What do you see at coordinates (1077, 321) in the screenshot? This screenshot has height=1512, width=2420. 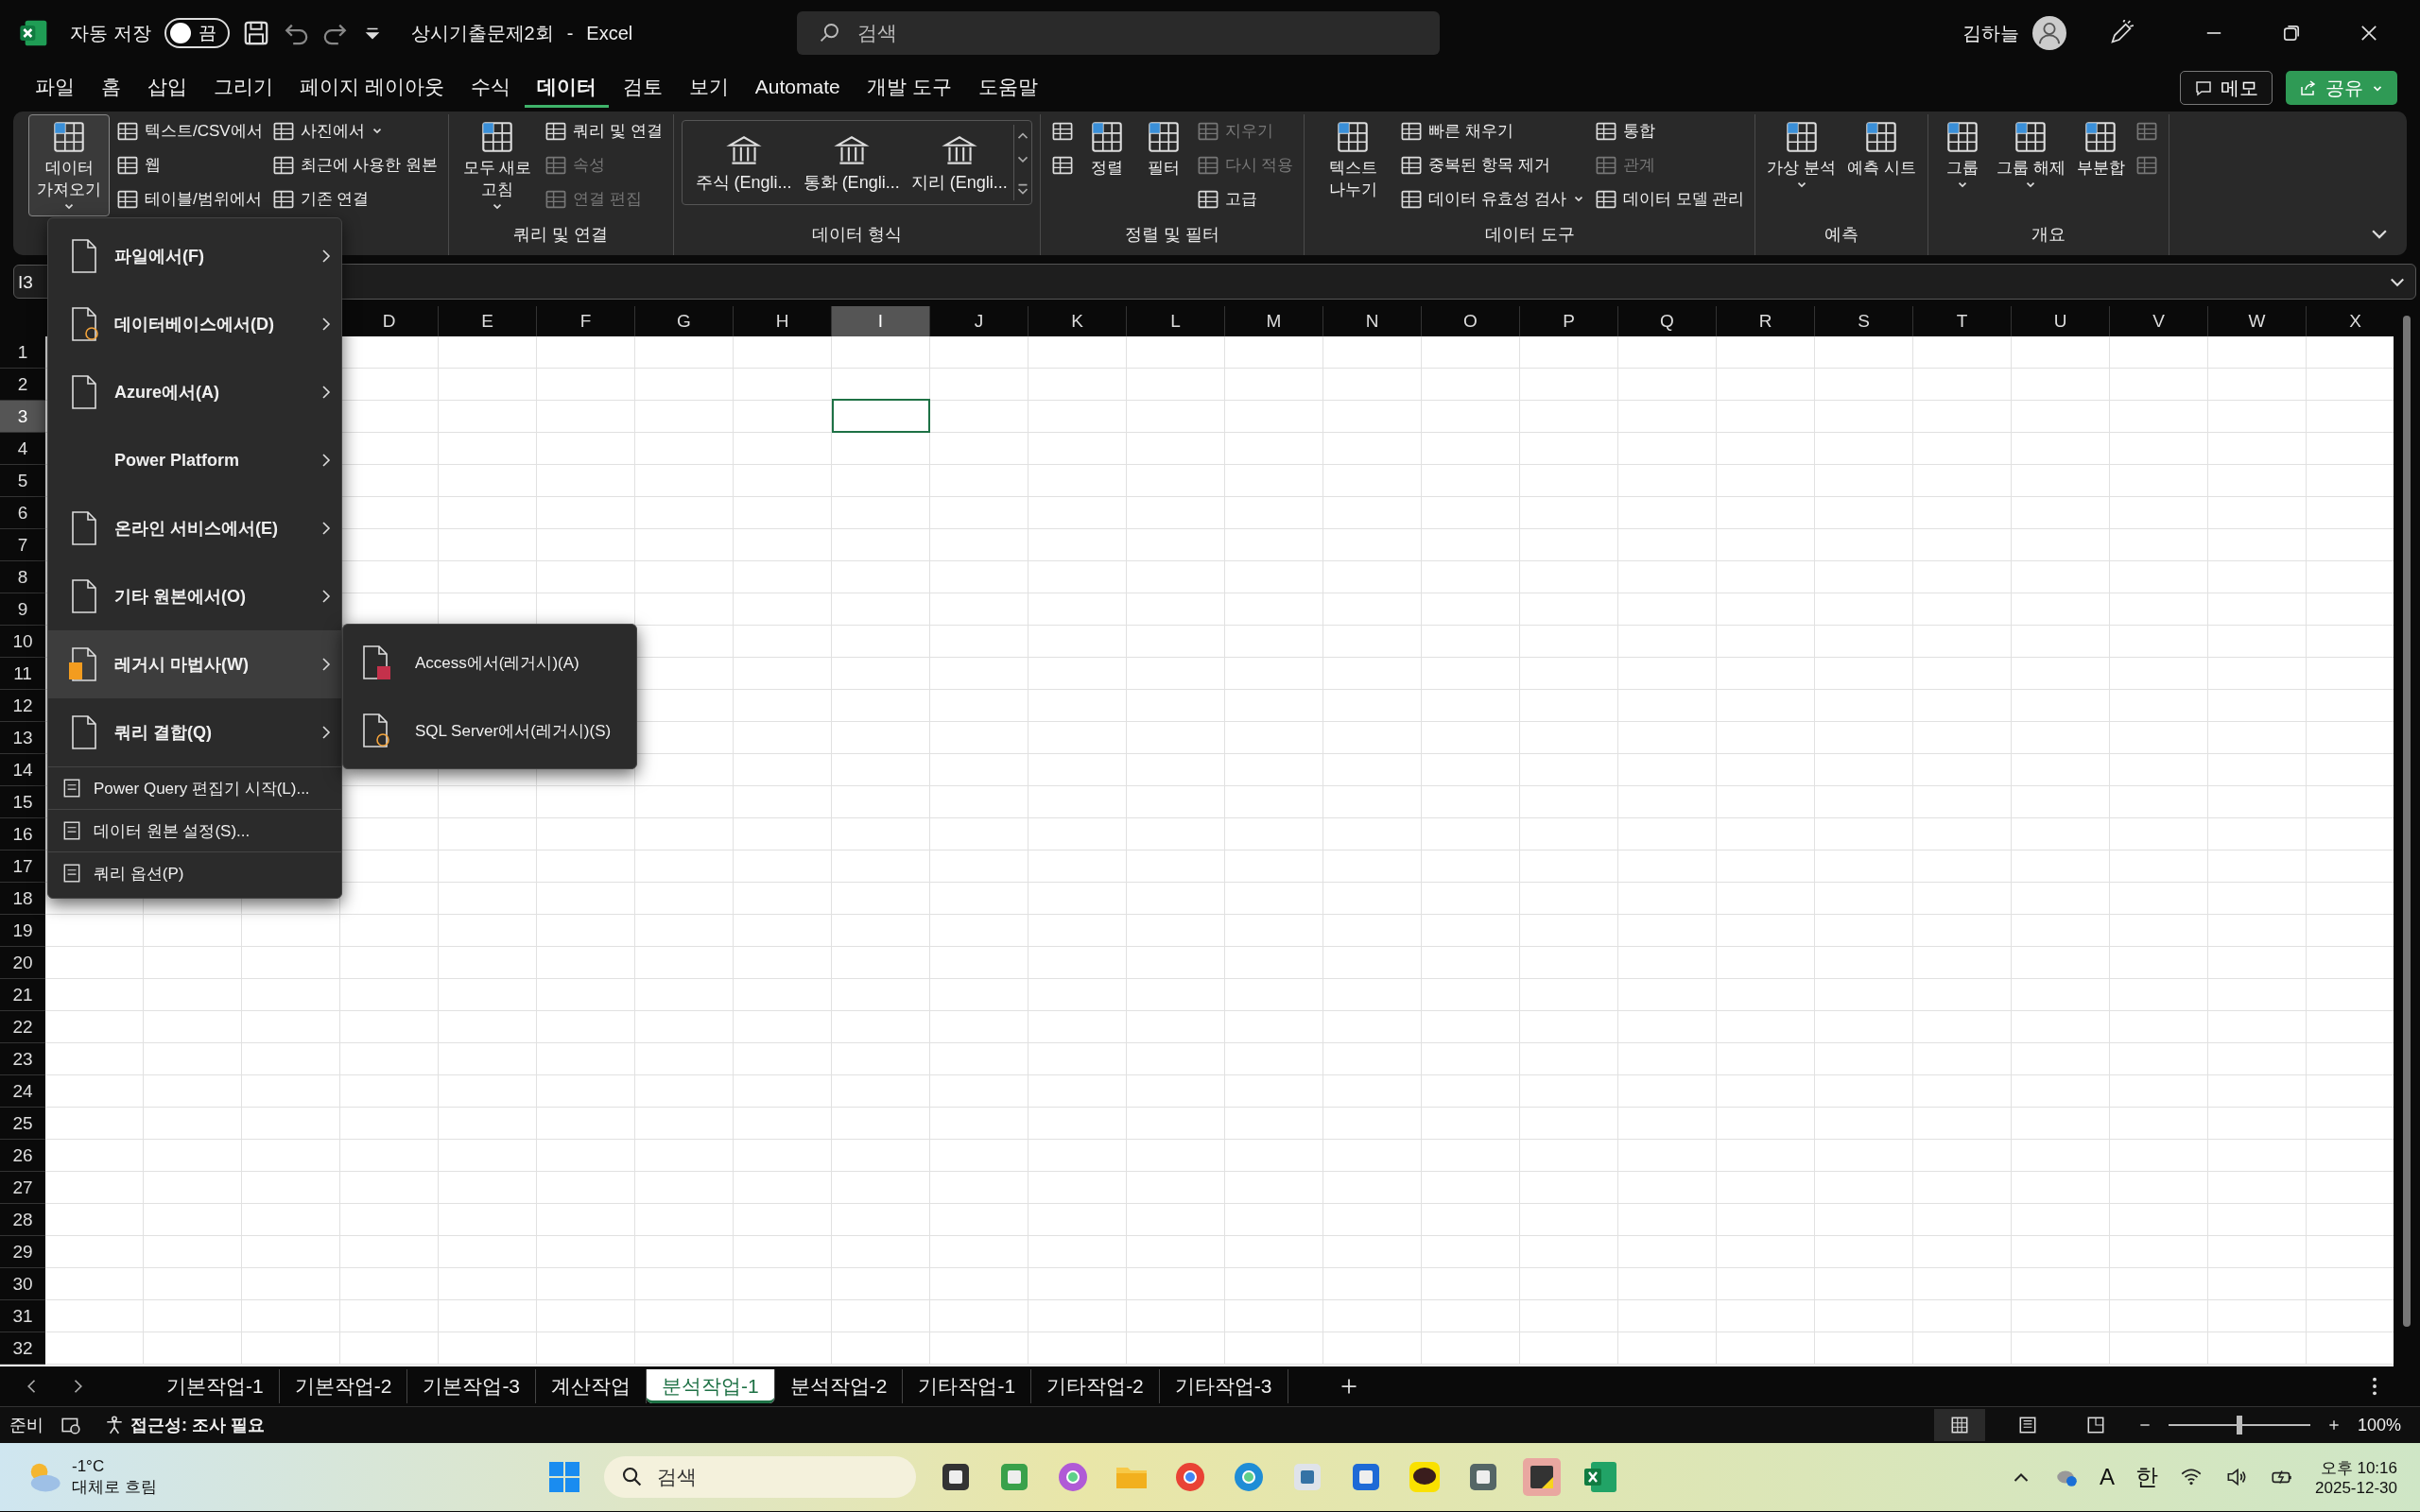 I see `column-header: K` at bounding box center [1077, 321].